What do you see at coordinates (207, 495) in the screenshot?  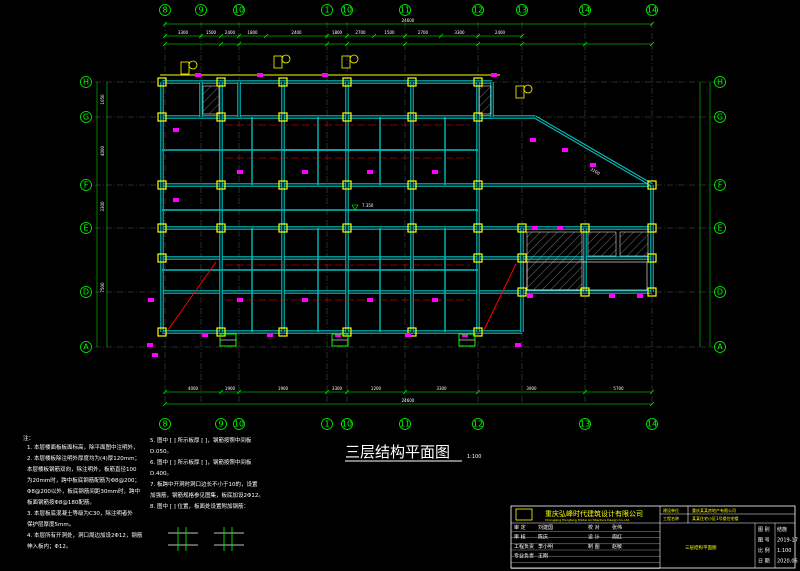 I see `note-line-right: 加强筋，钢筋规格参见图集，板底加设2Φ12。` at bounding box center [207, 495].